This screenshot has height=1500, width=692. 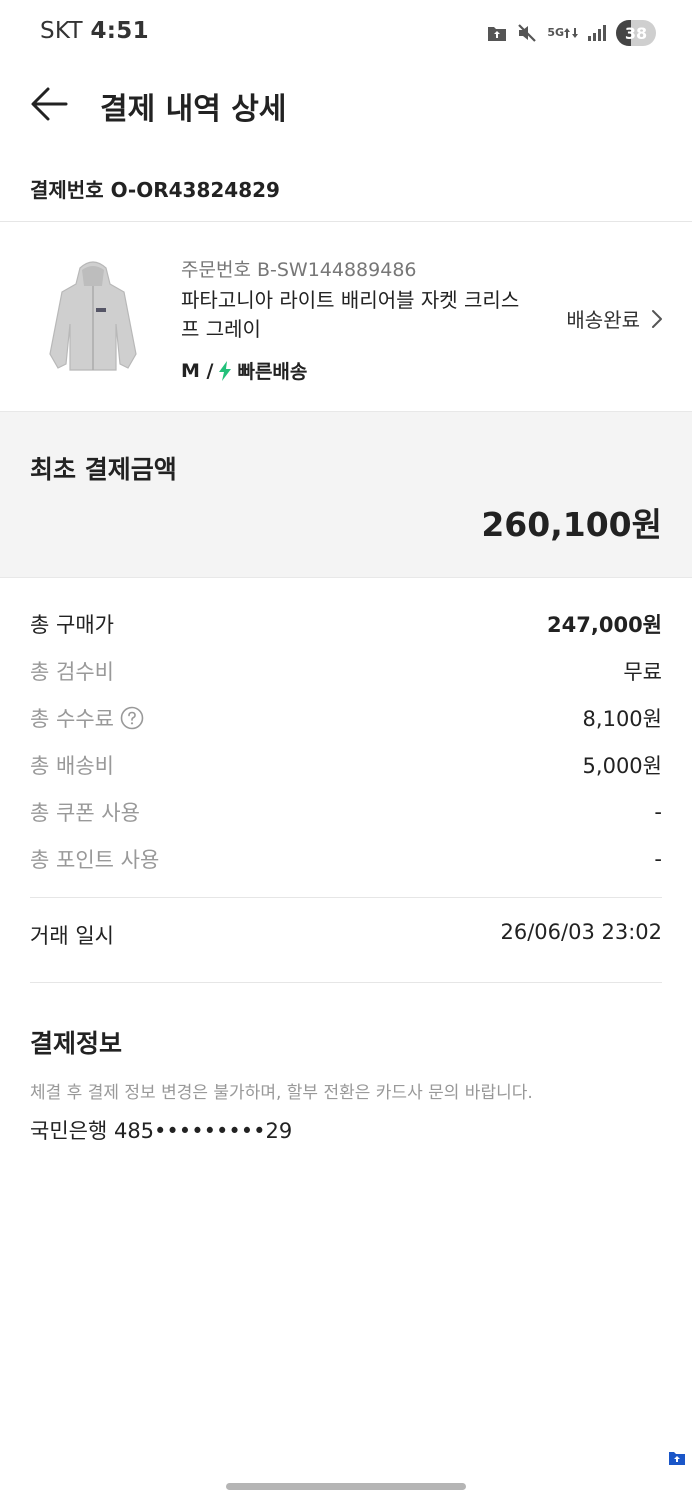 I want to click on breakdown-row-points: 총 포인트 사용 -, so click(x=346, y=858).